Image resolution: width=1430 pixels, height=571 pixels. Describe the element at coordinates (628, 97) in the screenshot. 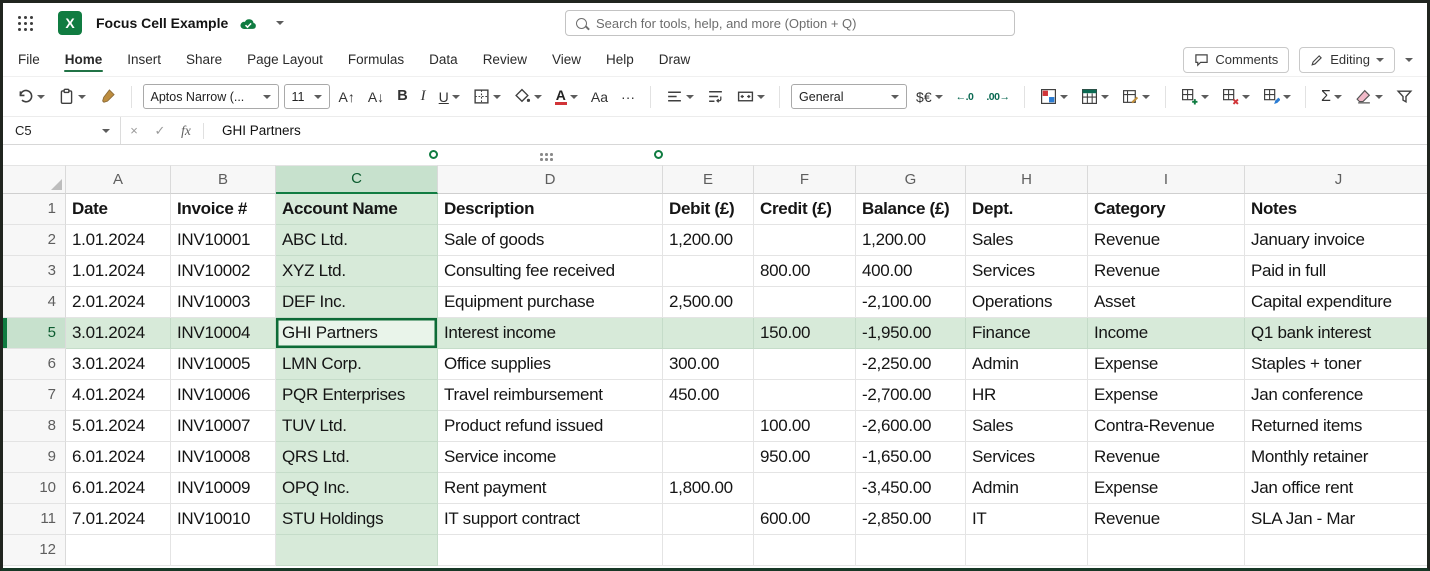

I see `more-font-options-button: ···` at that location.